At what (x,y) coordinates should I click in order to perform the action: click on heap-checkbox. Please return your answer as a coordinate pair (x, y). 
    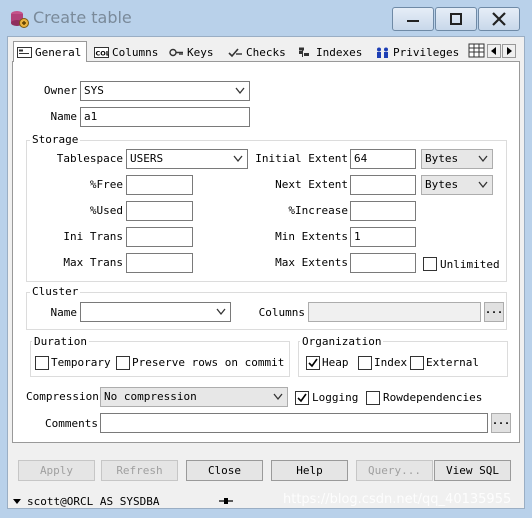
    Looking at the image, I should click on (313, 363).